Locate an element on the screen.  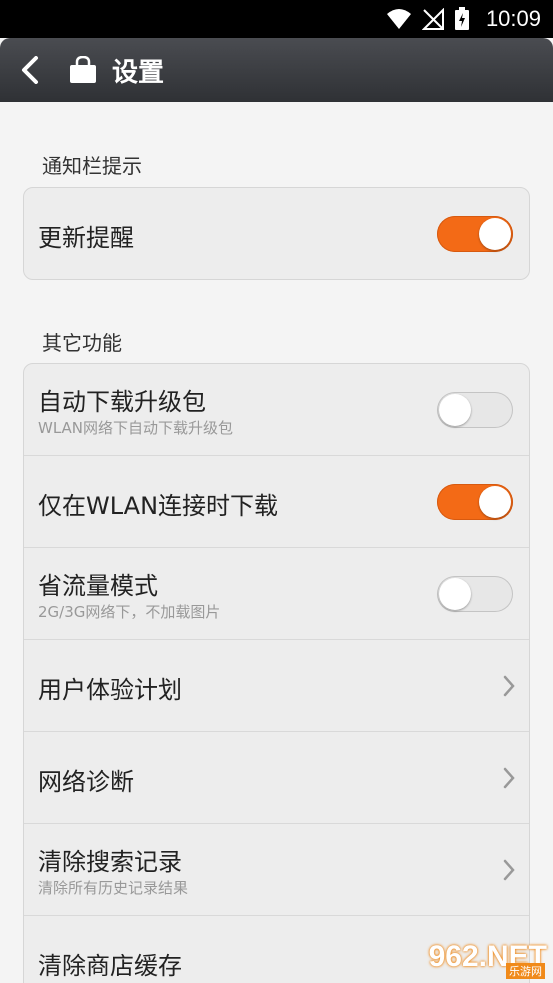
wifi-icon is located at coordinates (398, 19).